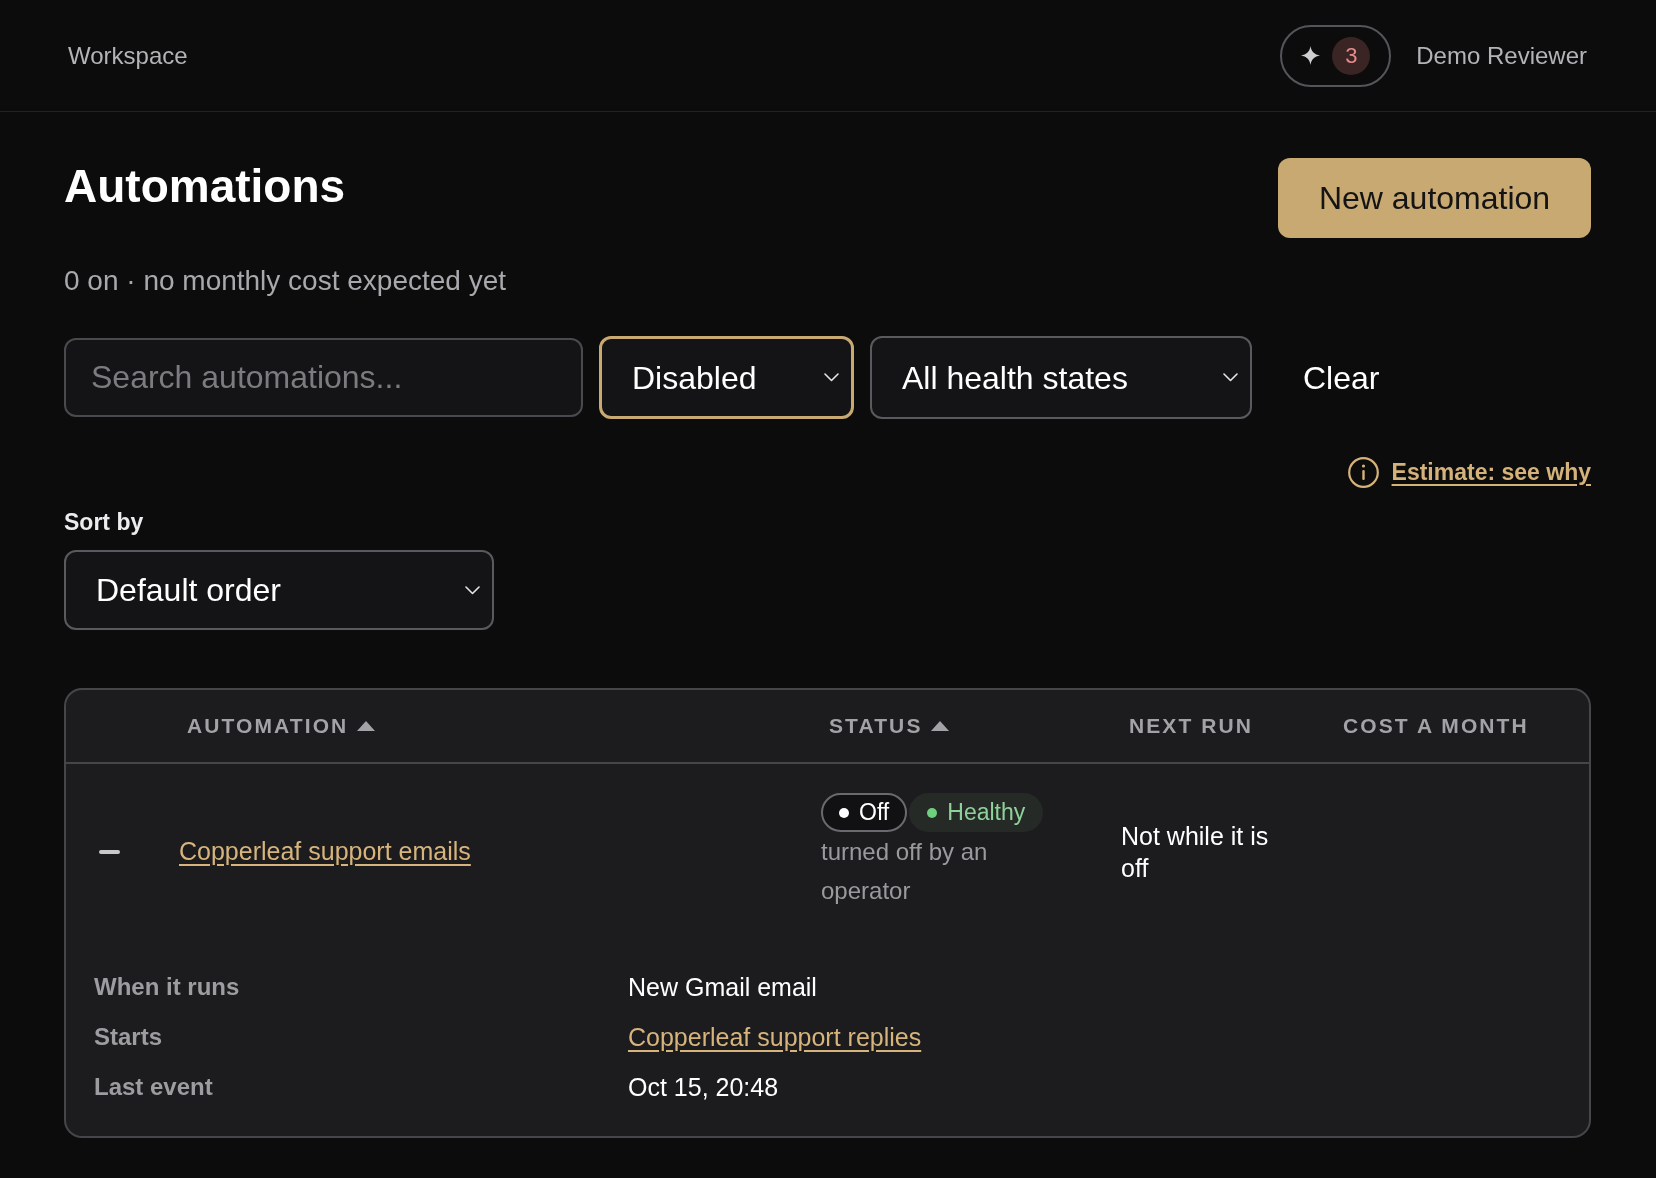 The image size is (1656, 1178). What do you see at coordinates (128, 55) in the screenshot?
I see `workspace-label: Workspace` at bounding box center [128, 55].